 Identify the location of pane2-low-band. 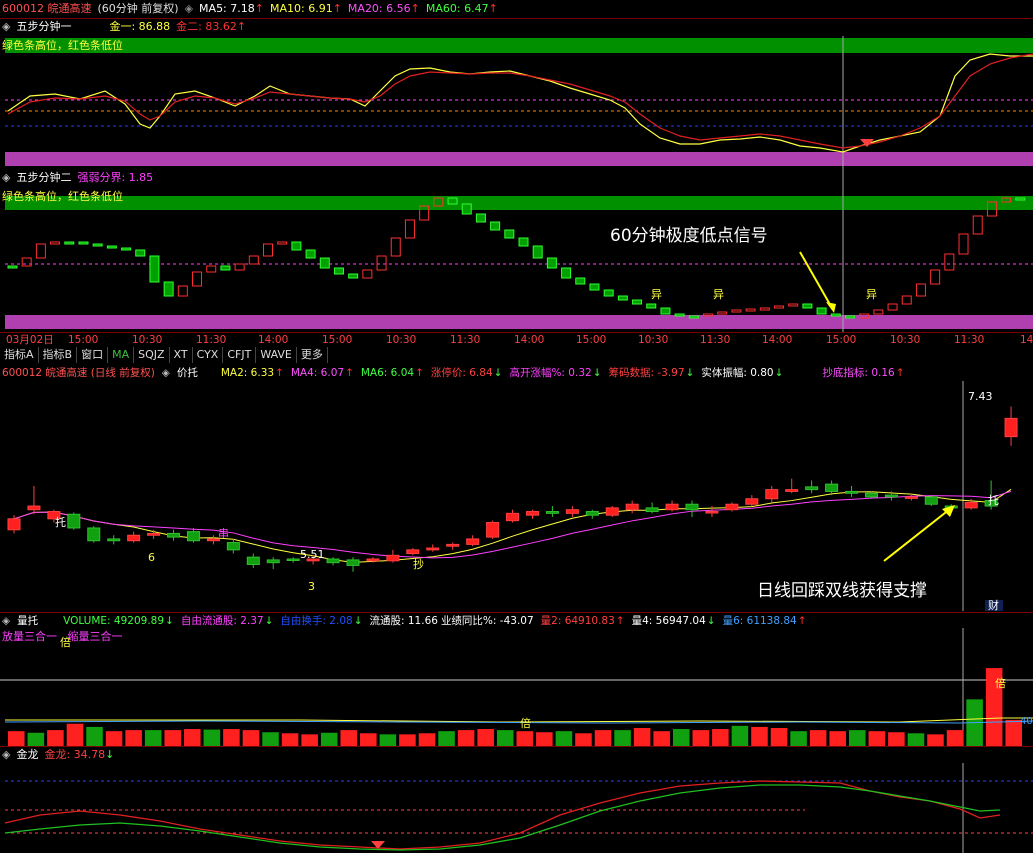
(519, 322).